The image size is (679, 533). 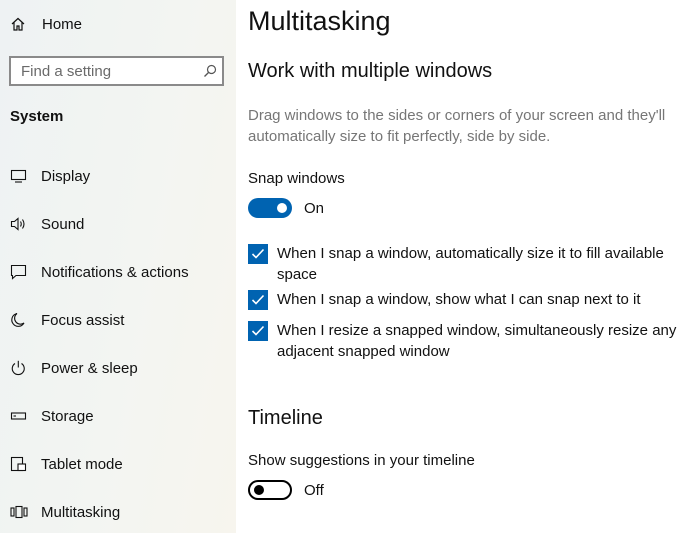 What do you see at coordinates (63, 224) in the screenshot?
I see `sidebar-item-label: Sound` at bounding box center [63, 224].